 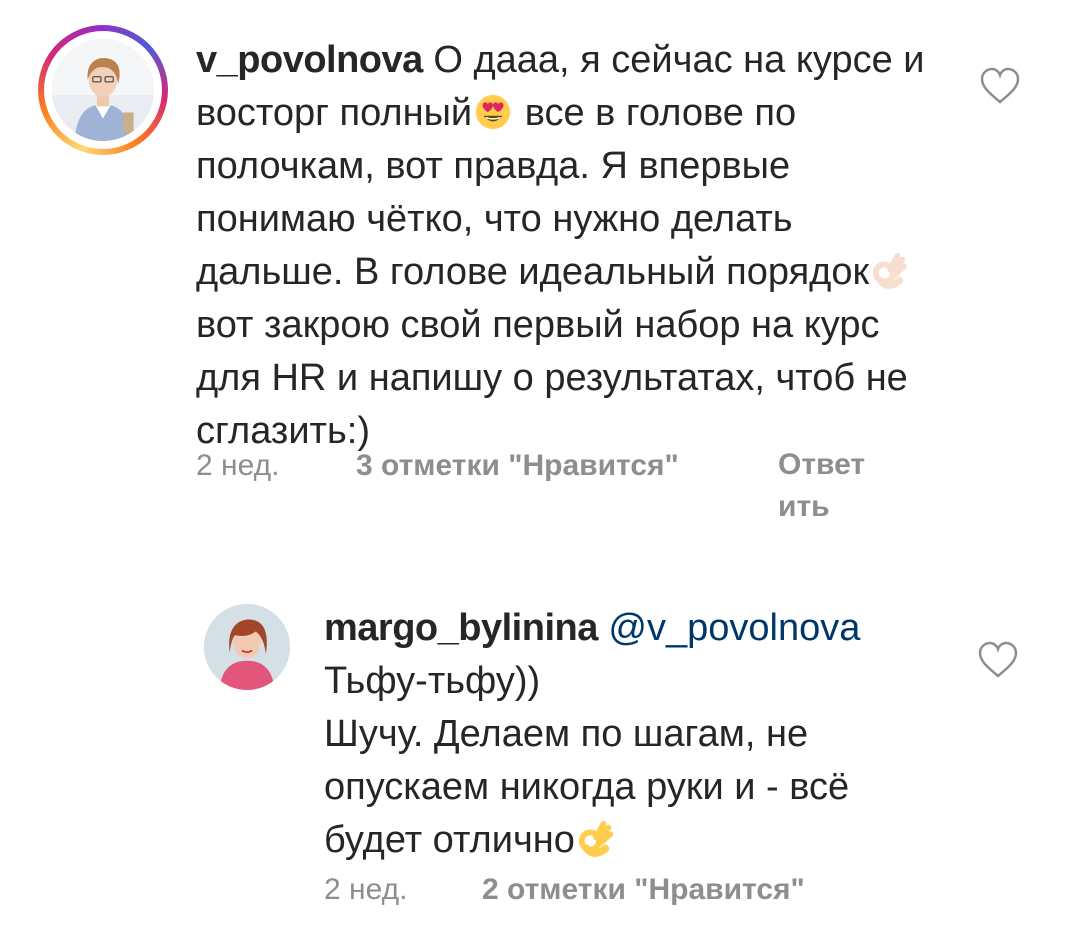 I want to click on likes-count: 2 отметки "Нравится", so click(x=643, y=890).